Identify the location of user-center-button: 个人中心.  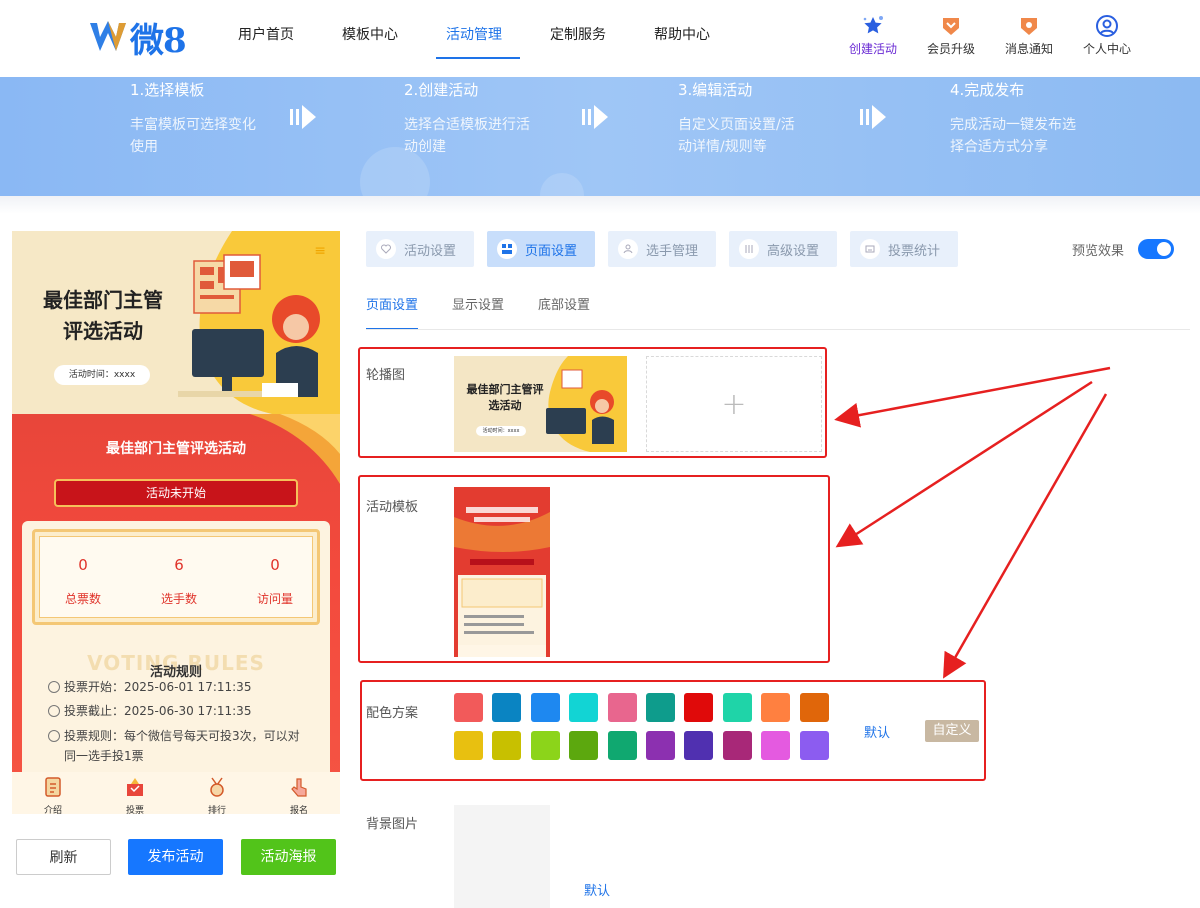
(1107, 35).